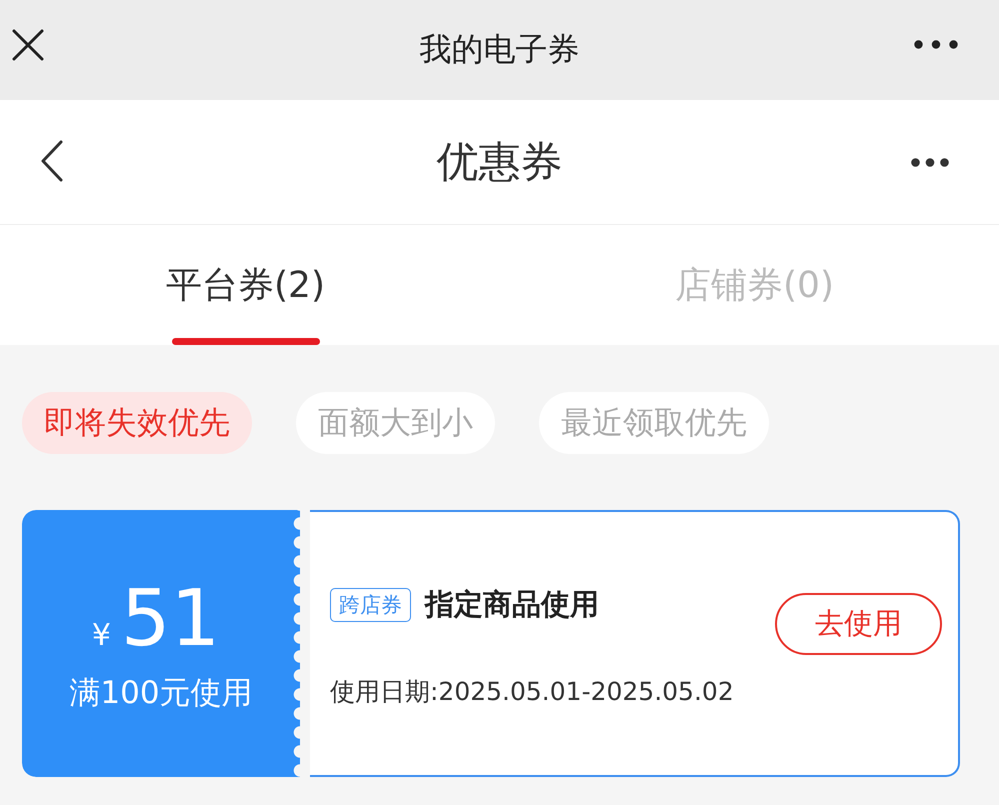 Image resolution: width=999 pixels, height=805 pixels. I want to click on back-button, so click(52, 161).